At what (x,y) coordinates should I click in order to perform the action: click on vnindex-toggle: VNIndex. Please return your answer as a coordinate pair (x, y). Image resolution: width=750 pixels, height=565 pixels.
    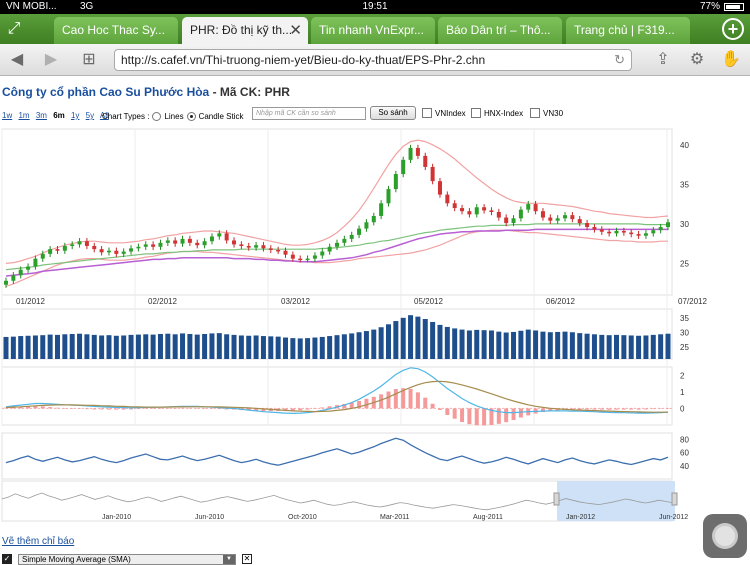
    Looking at the image, I should click on (444, 113).